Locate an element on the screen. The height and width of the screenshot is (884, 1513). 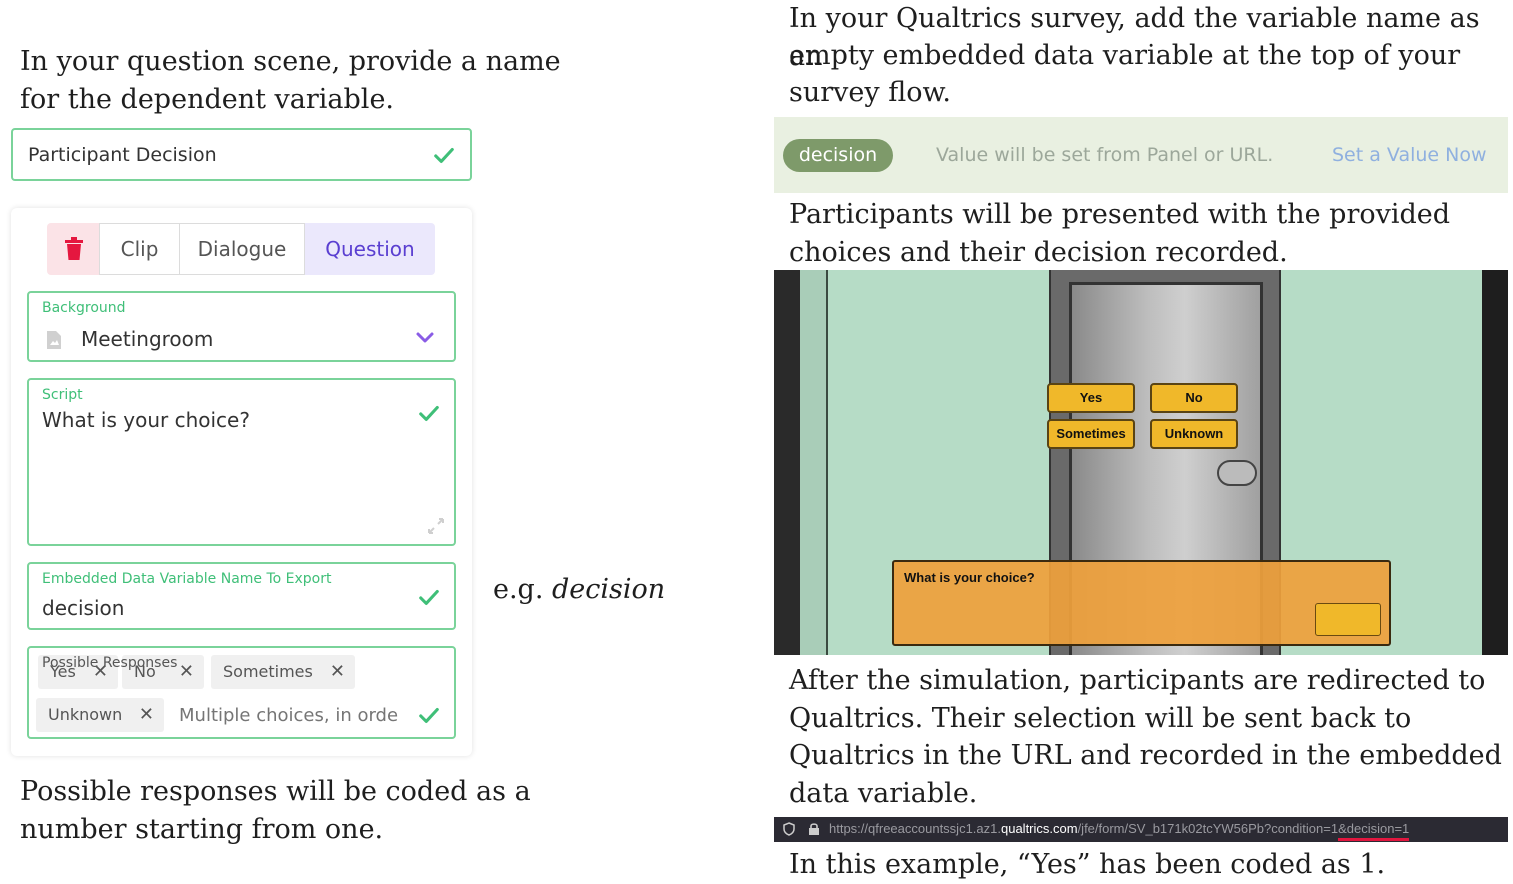
left-intro-line1: In your question scene, provide a name is located at coordinates (290, 61).